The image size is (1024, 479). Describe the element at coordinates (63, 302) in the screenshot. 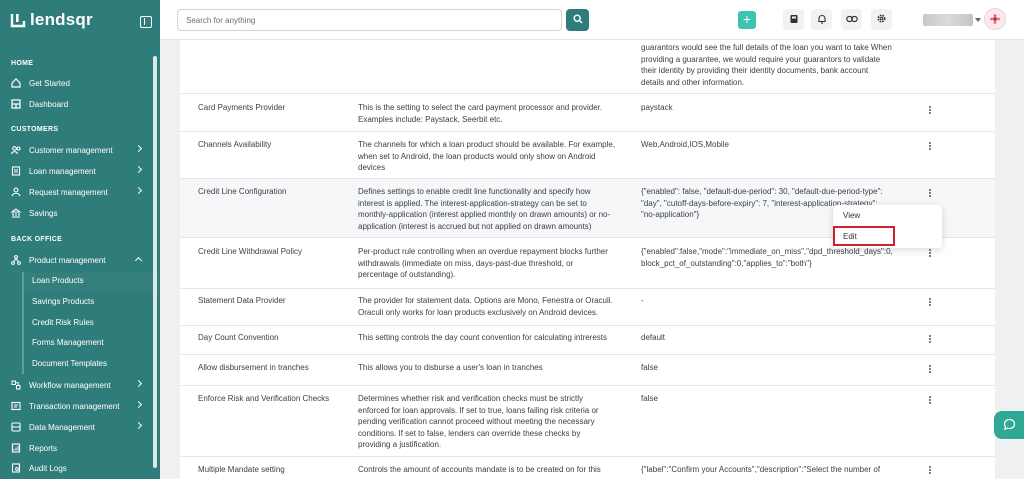

I see `submenu-item-savings-products: Savings Products` at that location.